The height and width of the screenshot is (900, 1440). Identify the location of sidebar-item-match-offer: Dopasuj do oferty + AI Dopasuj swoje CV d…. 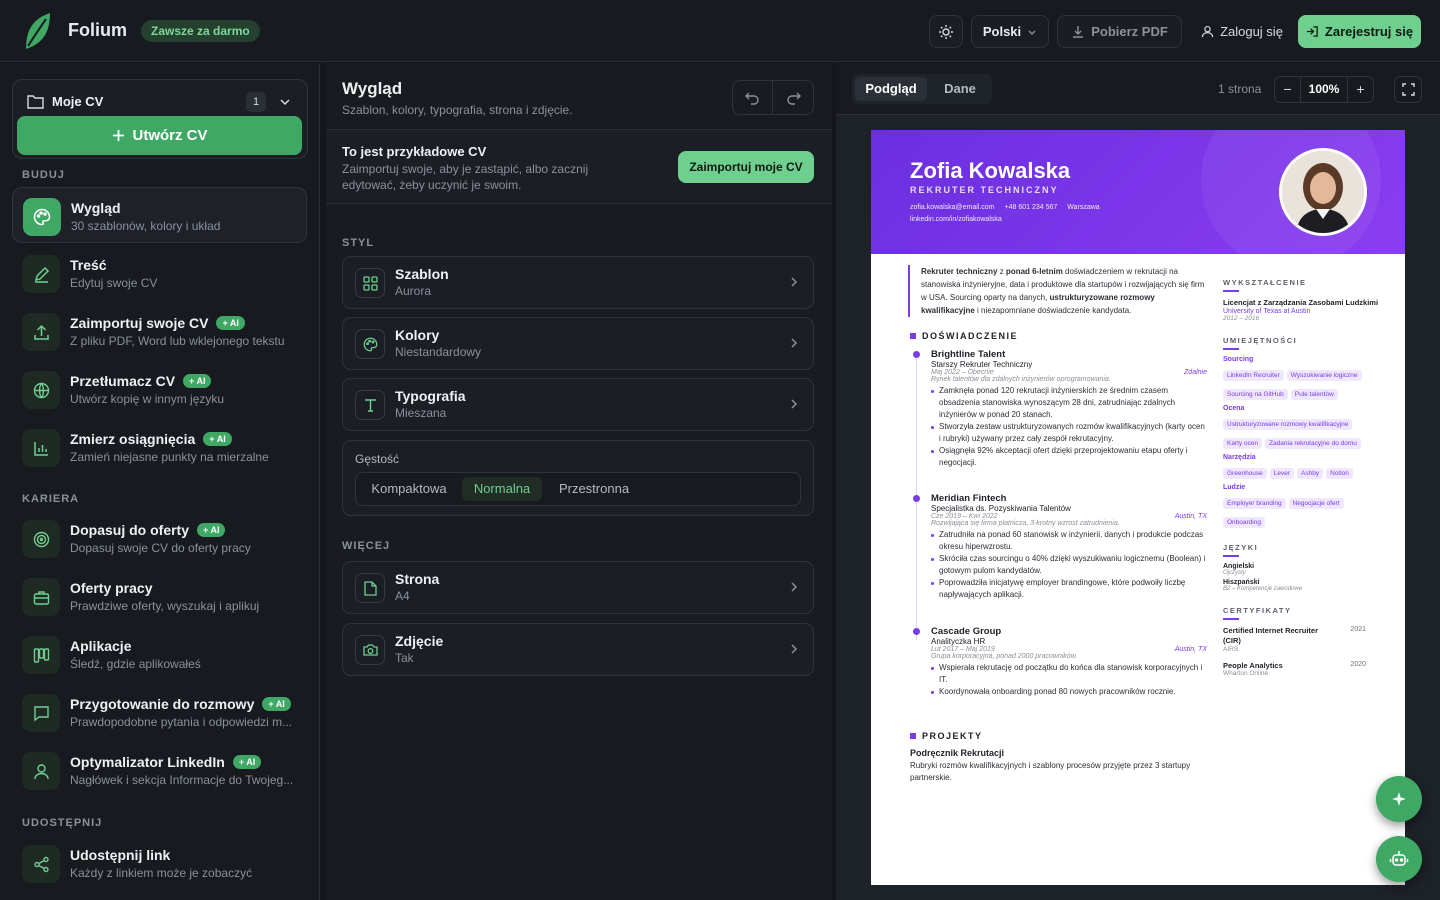
(159, 538).